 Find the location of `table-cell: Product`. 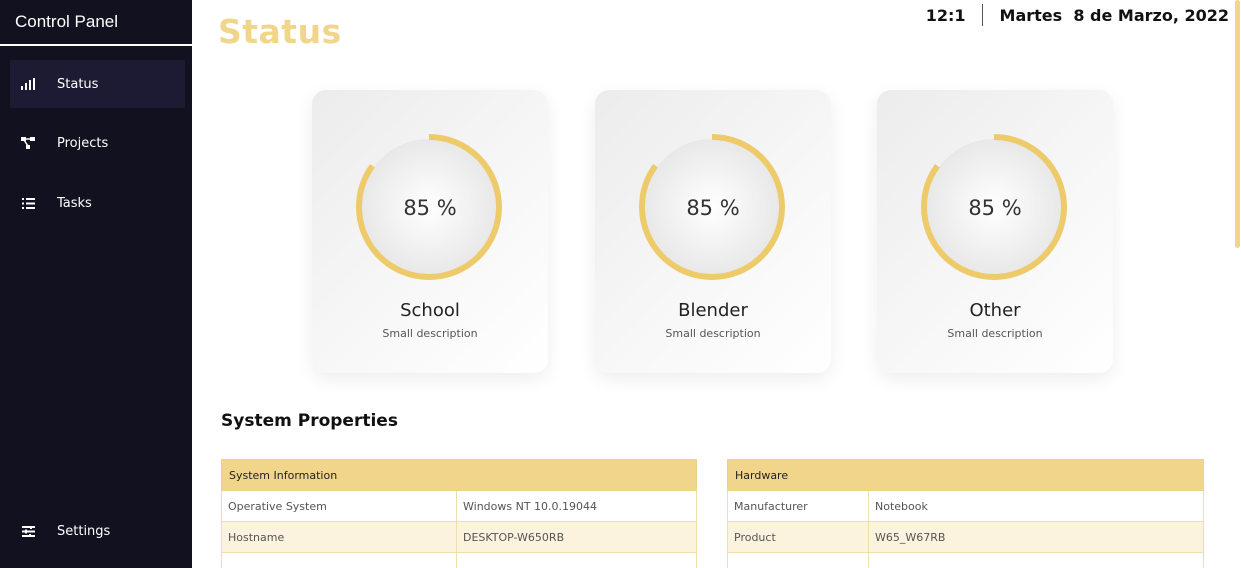

table-cell: Product is located at coordinates (798, 537).